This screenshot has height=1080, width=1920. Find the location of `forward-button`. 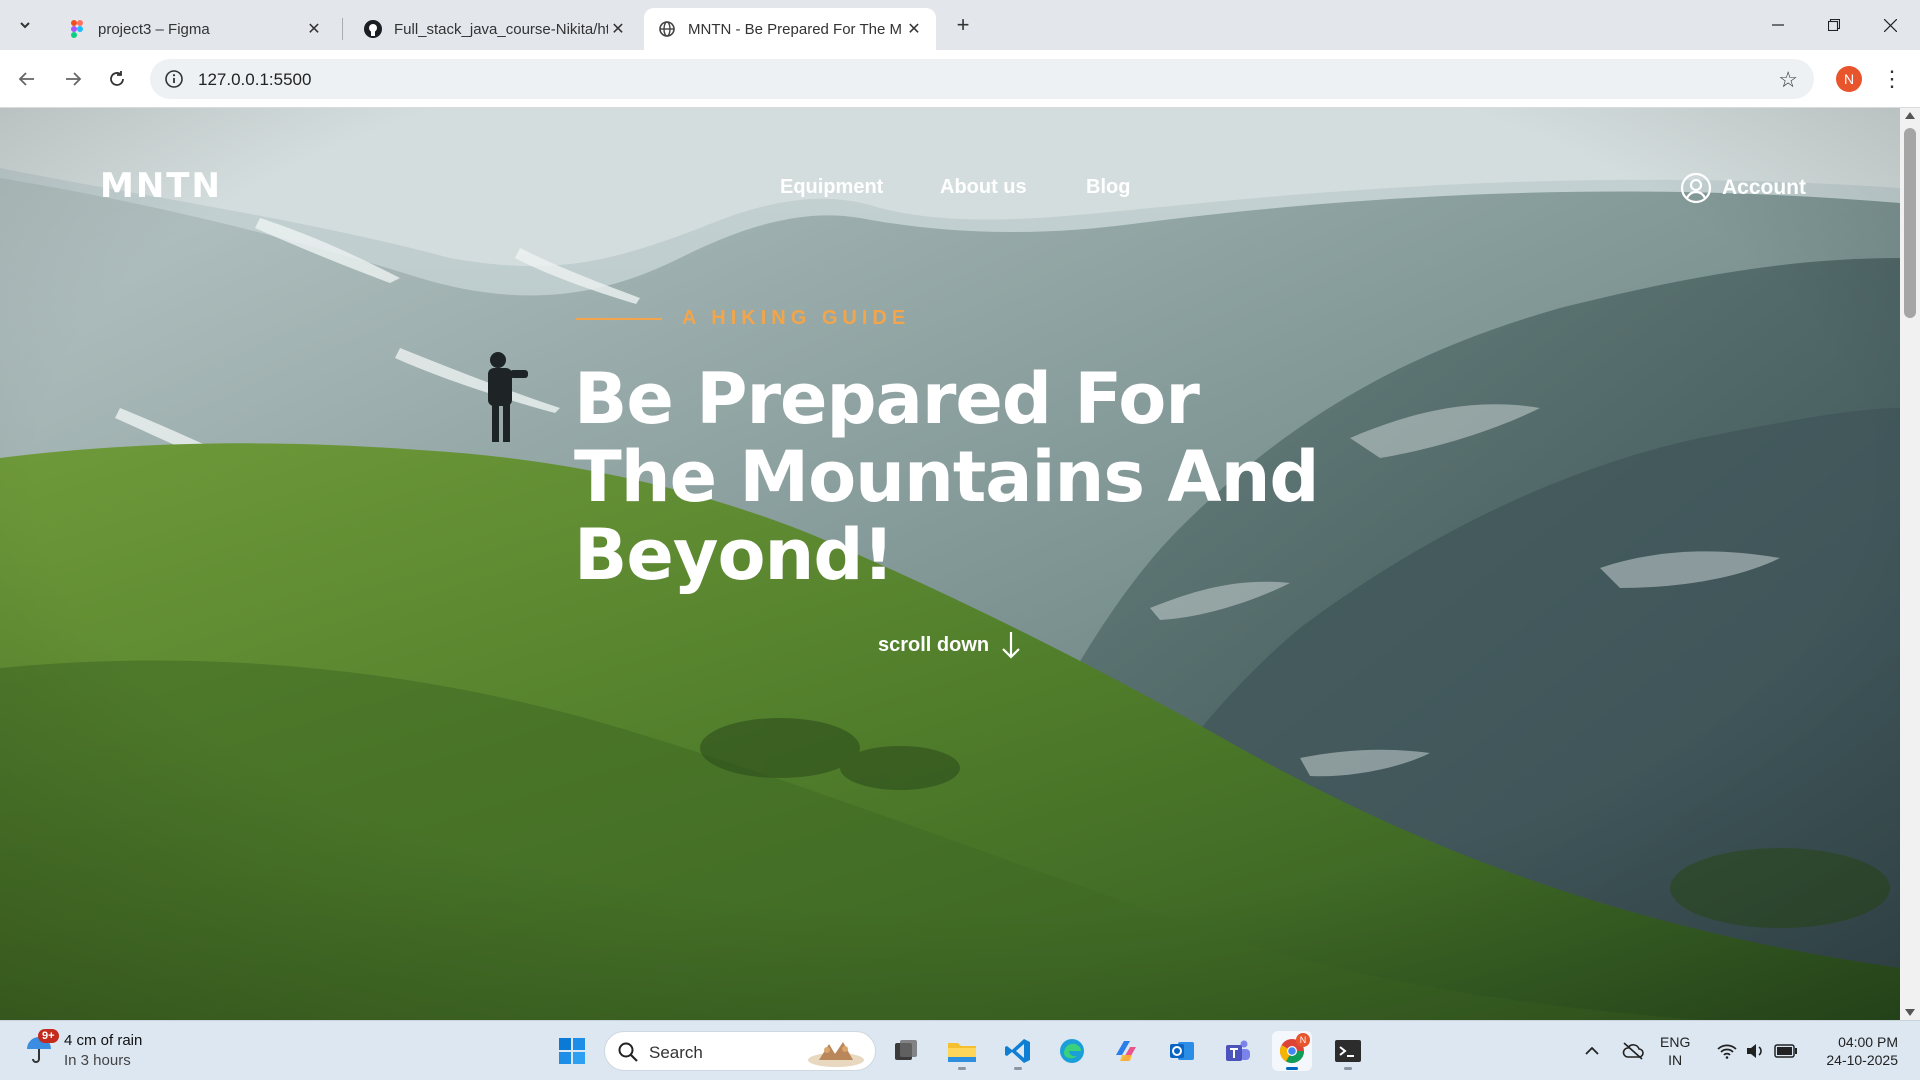

forward-button is located at coordinates (73, 79).